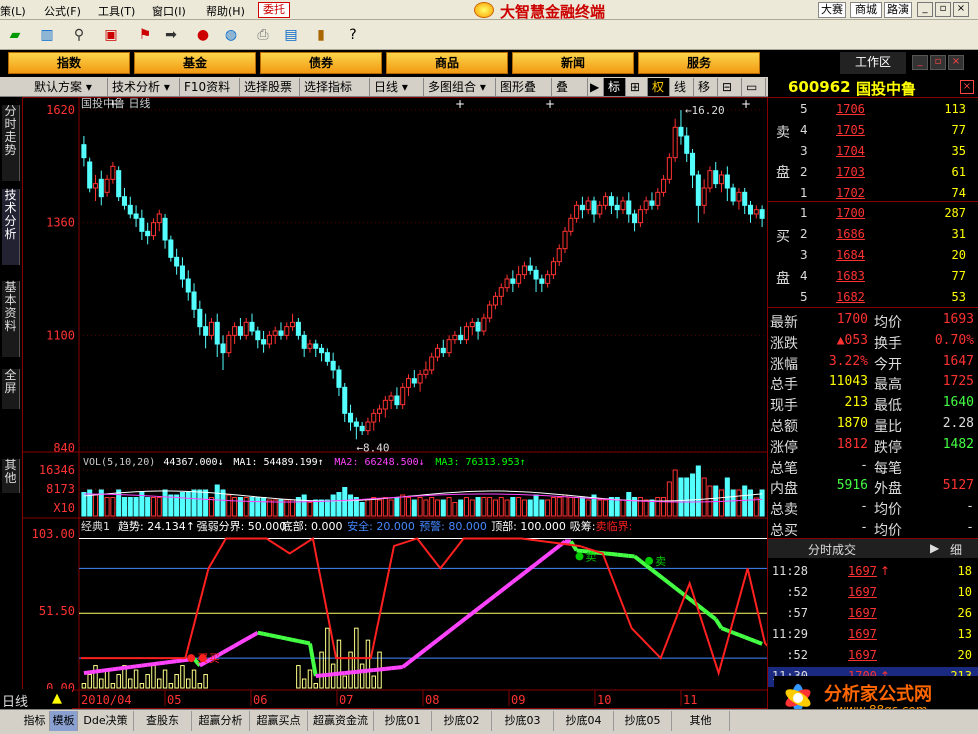  What do you see at coordinates (850, 130) in the screenshot?
I see `sell-price: 1705` at bounding box center [850, 130].